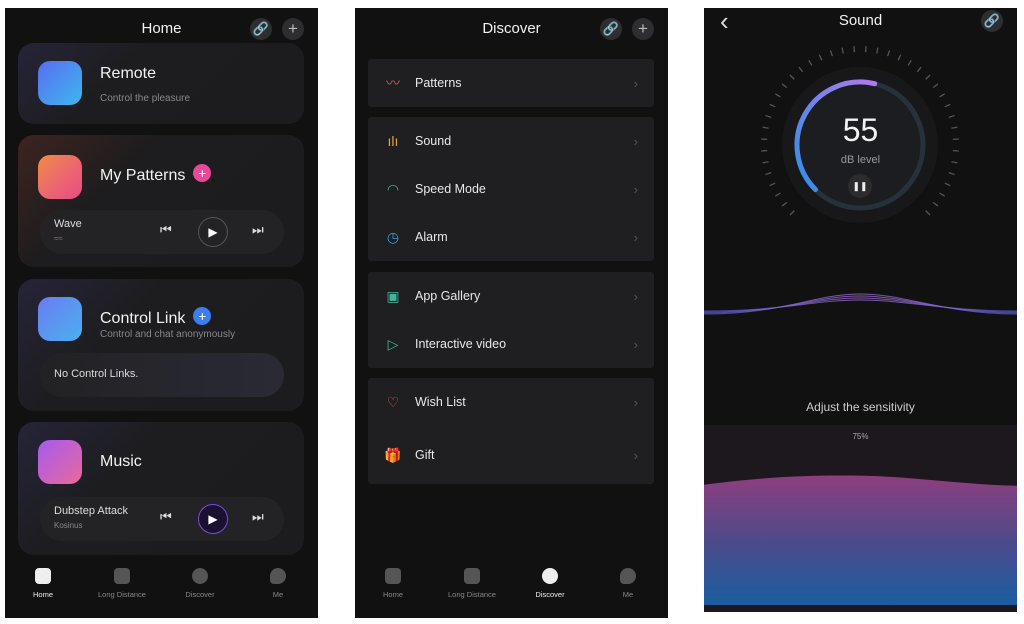  What do you see at coordinates (161, 201) in the screenshot?
I see `my-patterns-card: My Patterns + Wave ≈≈ ⏮ ▶ ⏭` at bounding box center [161, 201].